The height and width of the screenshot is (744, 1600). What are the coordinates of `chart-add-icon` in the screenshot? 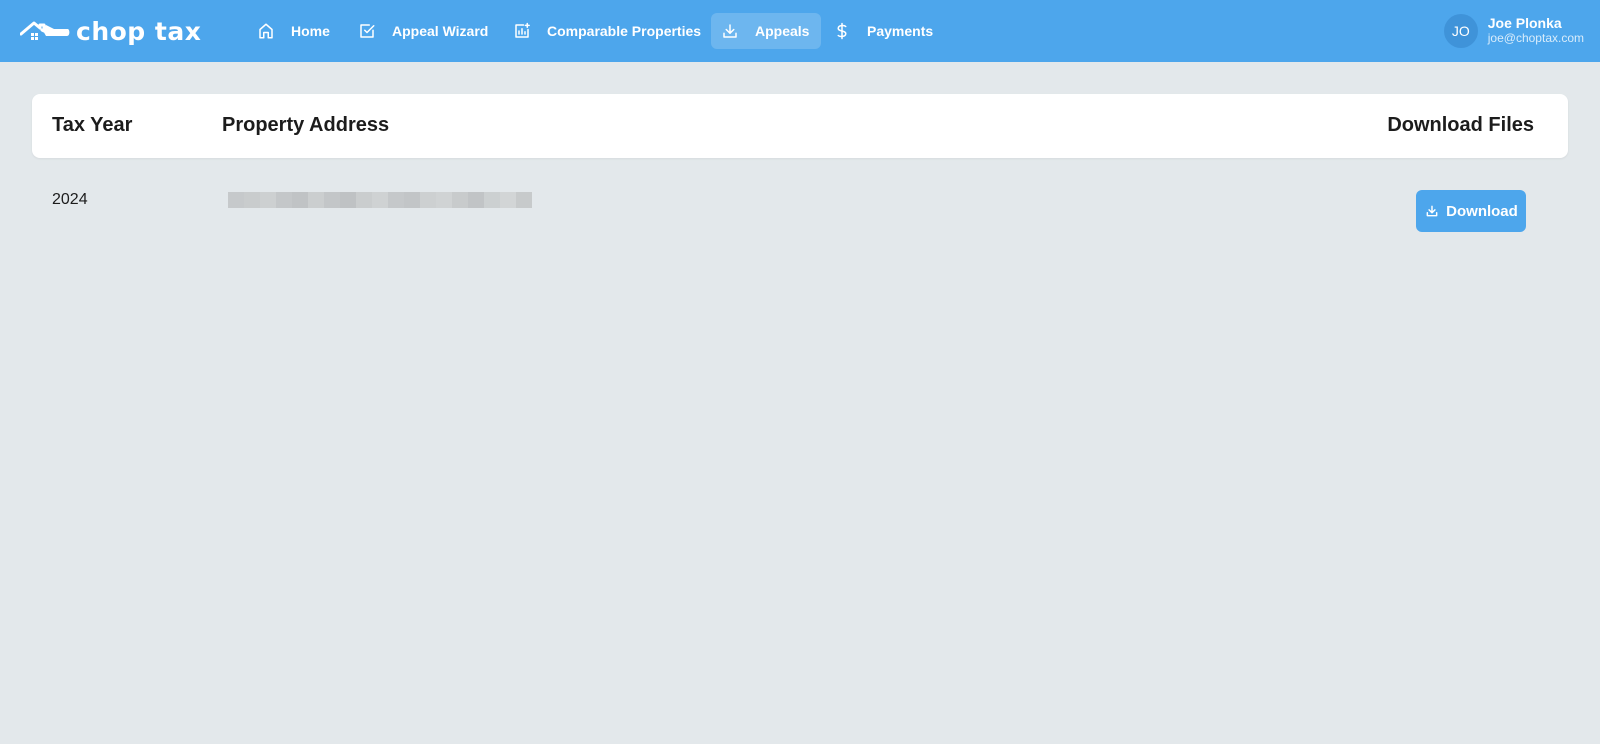 It's located at (522, 31).